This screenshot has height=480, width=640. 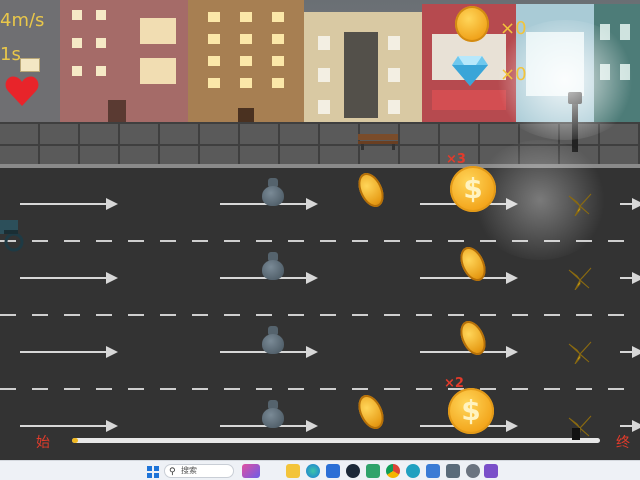 What do you see at coordinates (22, 91) in the screenshot?
I see `heart-icon` at bounding box center [22, 91].